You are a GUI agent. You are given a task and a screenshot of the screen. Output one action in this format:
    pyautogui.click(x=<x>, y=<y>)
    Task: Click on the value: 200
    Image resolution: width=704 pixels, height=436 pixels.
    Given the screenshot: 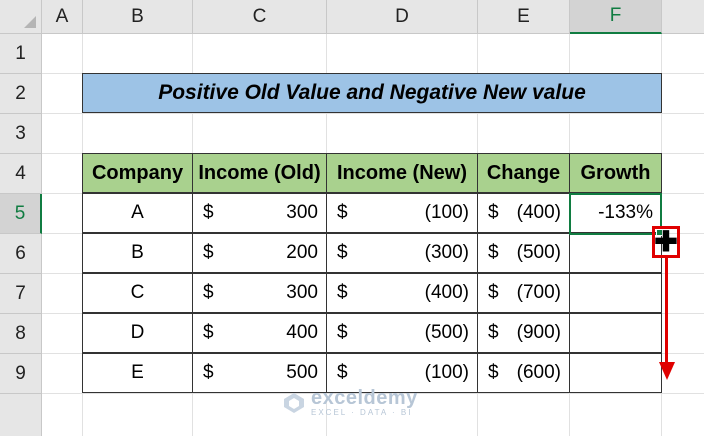 What is the action you would take?
    pyautogui.click(x=302, y=252)
    